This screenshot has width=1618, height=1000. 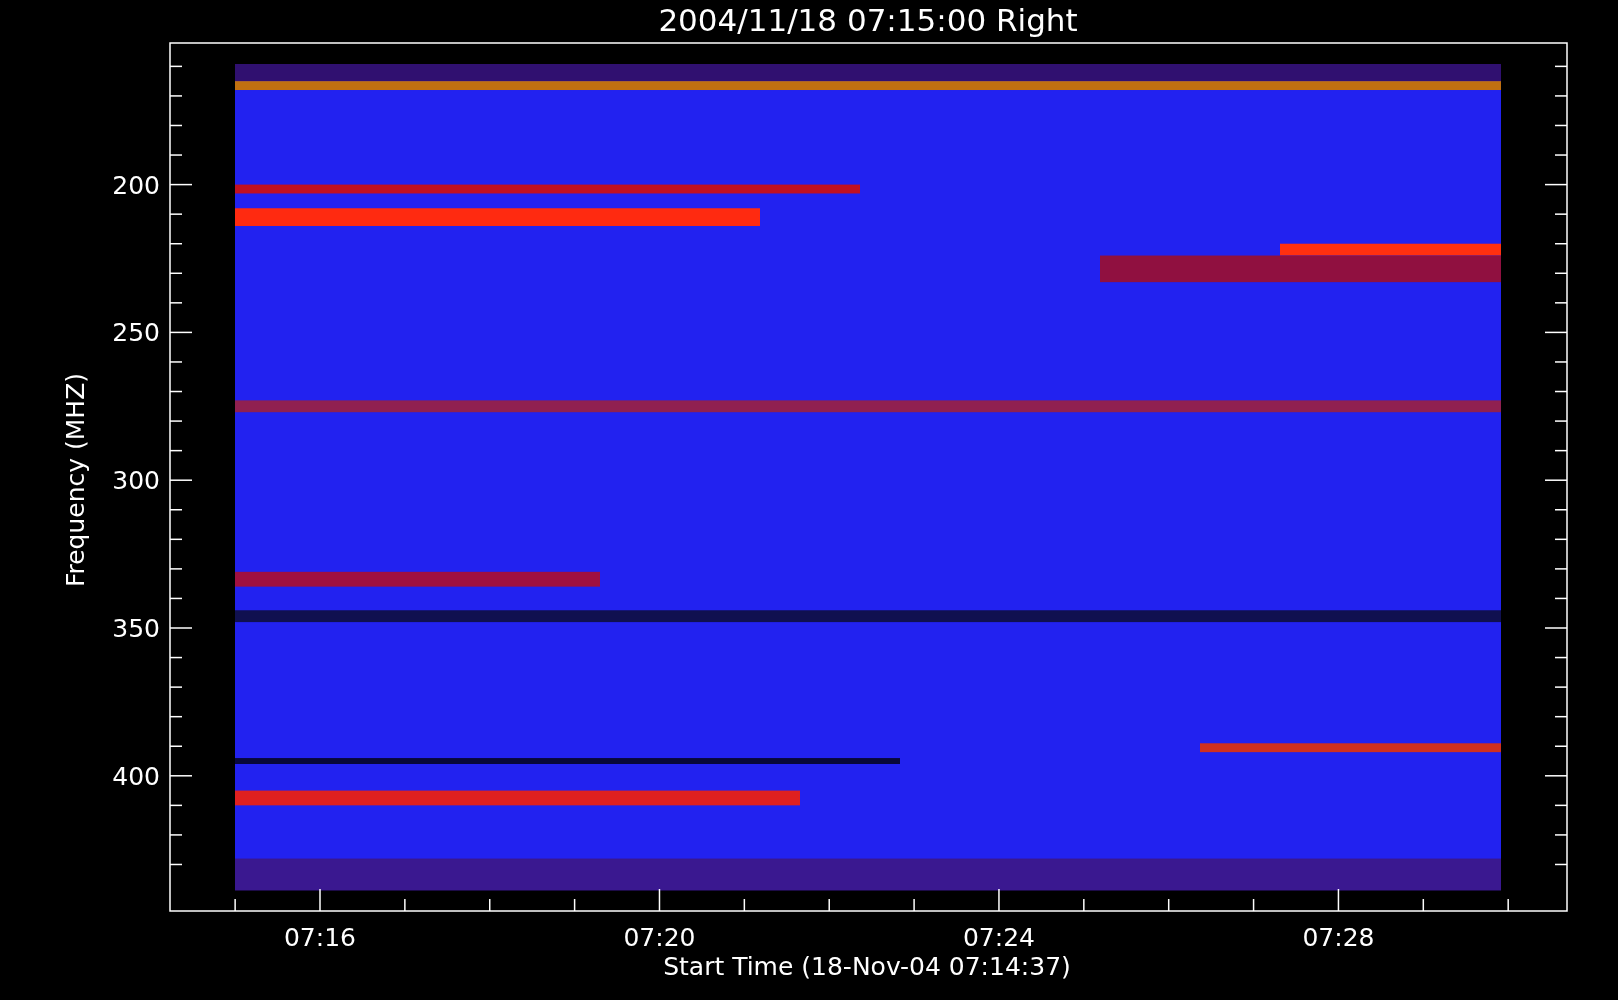 I want to click on x-axis-title: Start Time (18-Nov-04 07:14:37), so click(x=867, y=966).